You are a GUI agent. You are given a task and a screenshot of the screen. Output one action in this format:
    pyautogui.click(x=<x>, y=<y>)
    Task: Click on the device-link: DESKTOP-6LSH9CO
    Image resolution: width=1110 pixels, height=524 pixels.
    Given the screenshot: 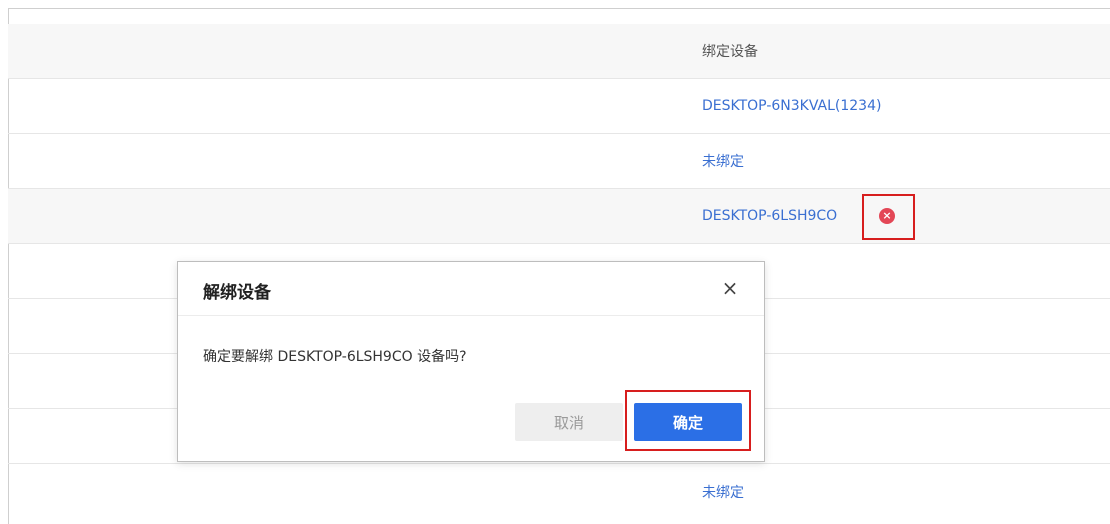 What is the action you would take?
    pyautogui.click(x=769, y=216)
    